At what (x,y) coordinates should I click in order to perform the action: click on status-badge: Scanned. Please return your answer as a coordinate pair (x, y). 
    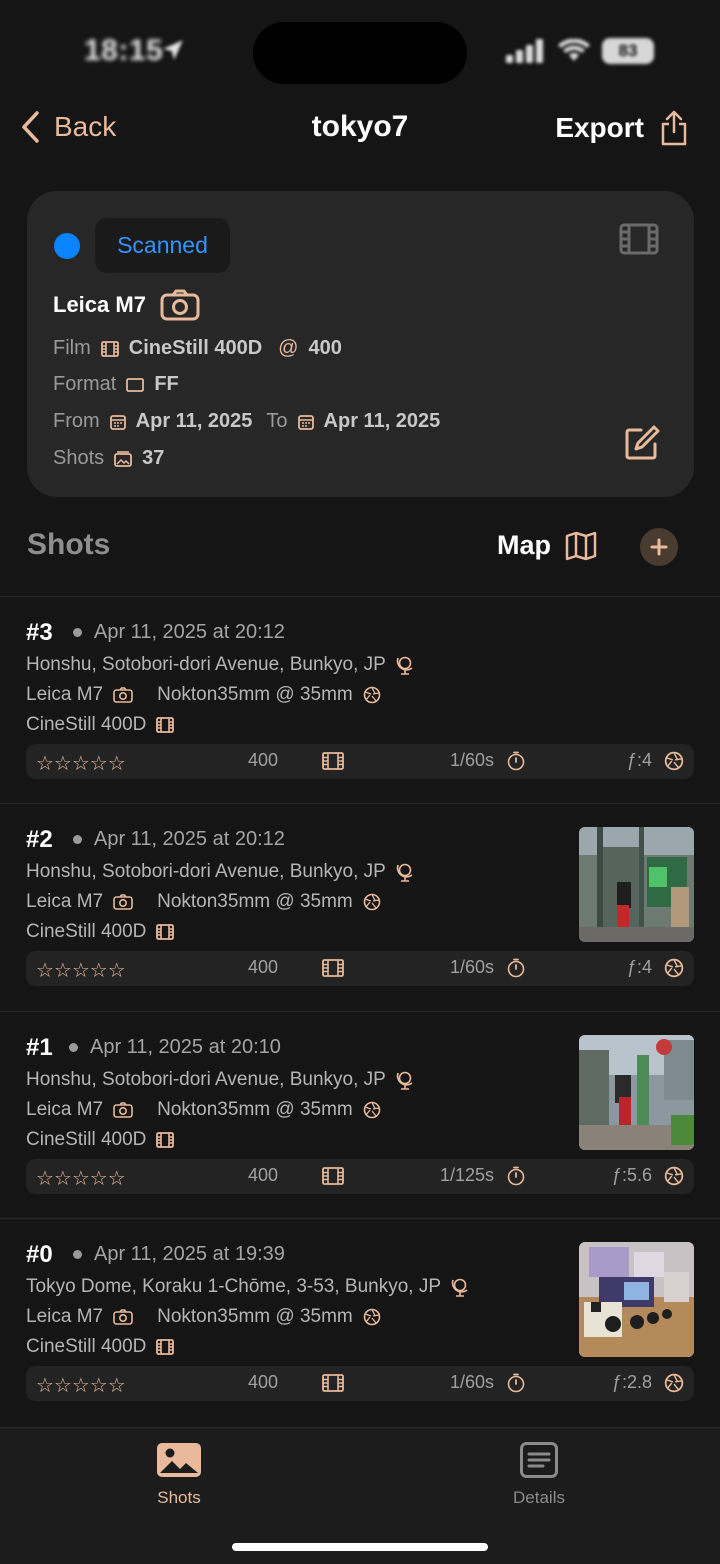
    Looking at the image, I should click on (162, 245).